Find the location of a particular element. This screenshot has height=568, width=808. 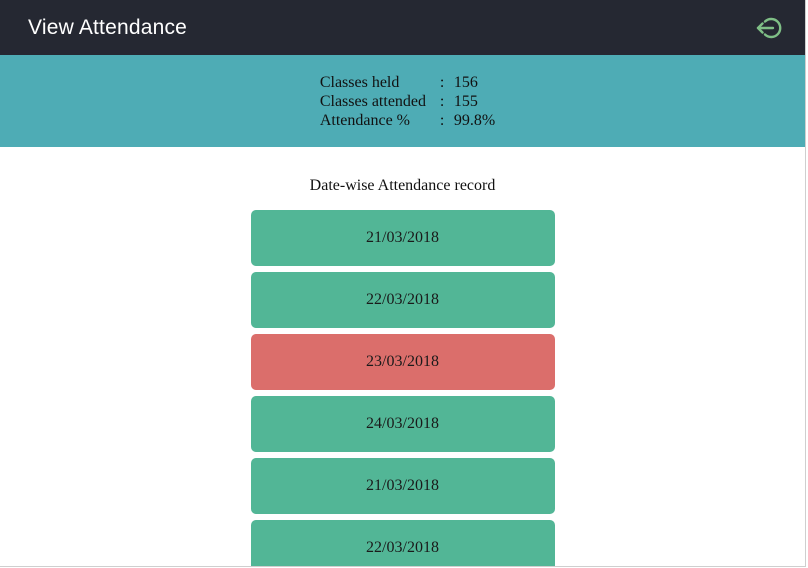

record-date: 23/03/2018 is located at coordinates (402, 361).